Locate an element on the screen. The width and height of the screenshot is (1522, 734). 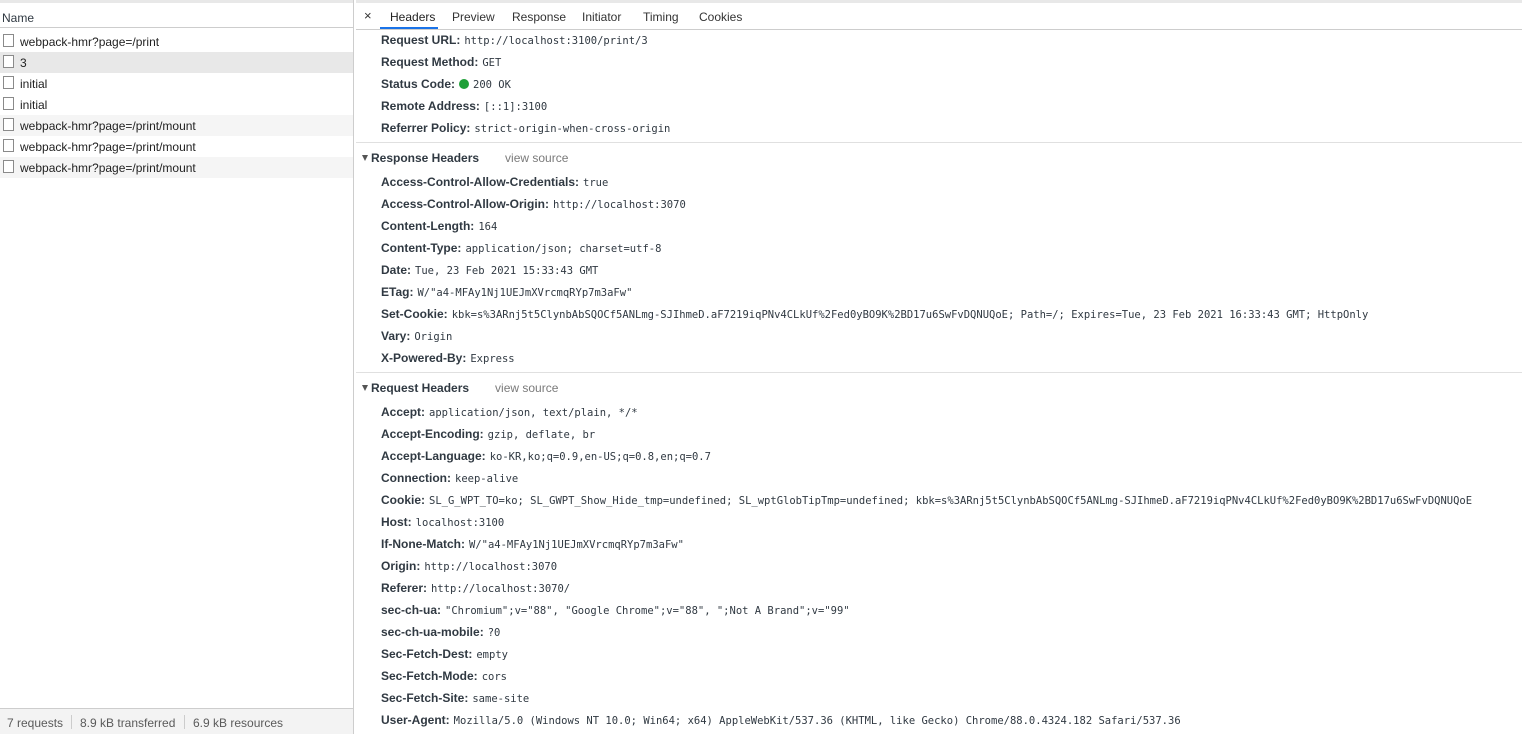
header-row: X-Powered-By: Express is located at coordinates (448, 358).